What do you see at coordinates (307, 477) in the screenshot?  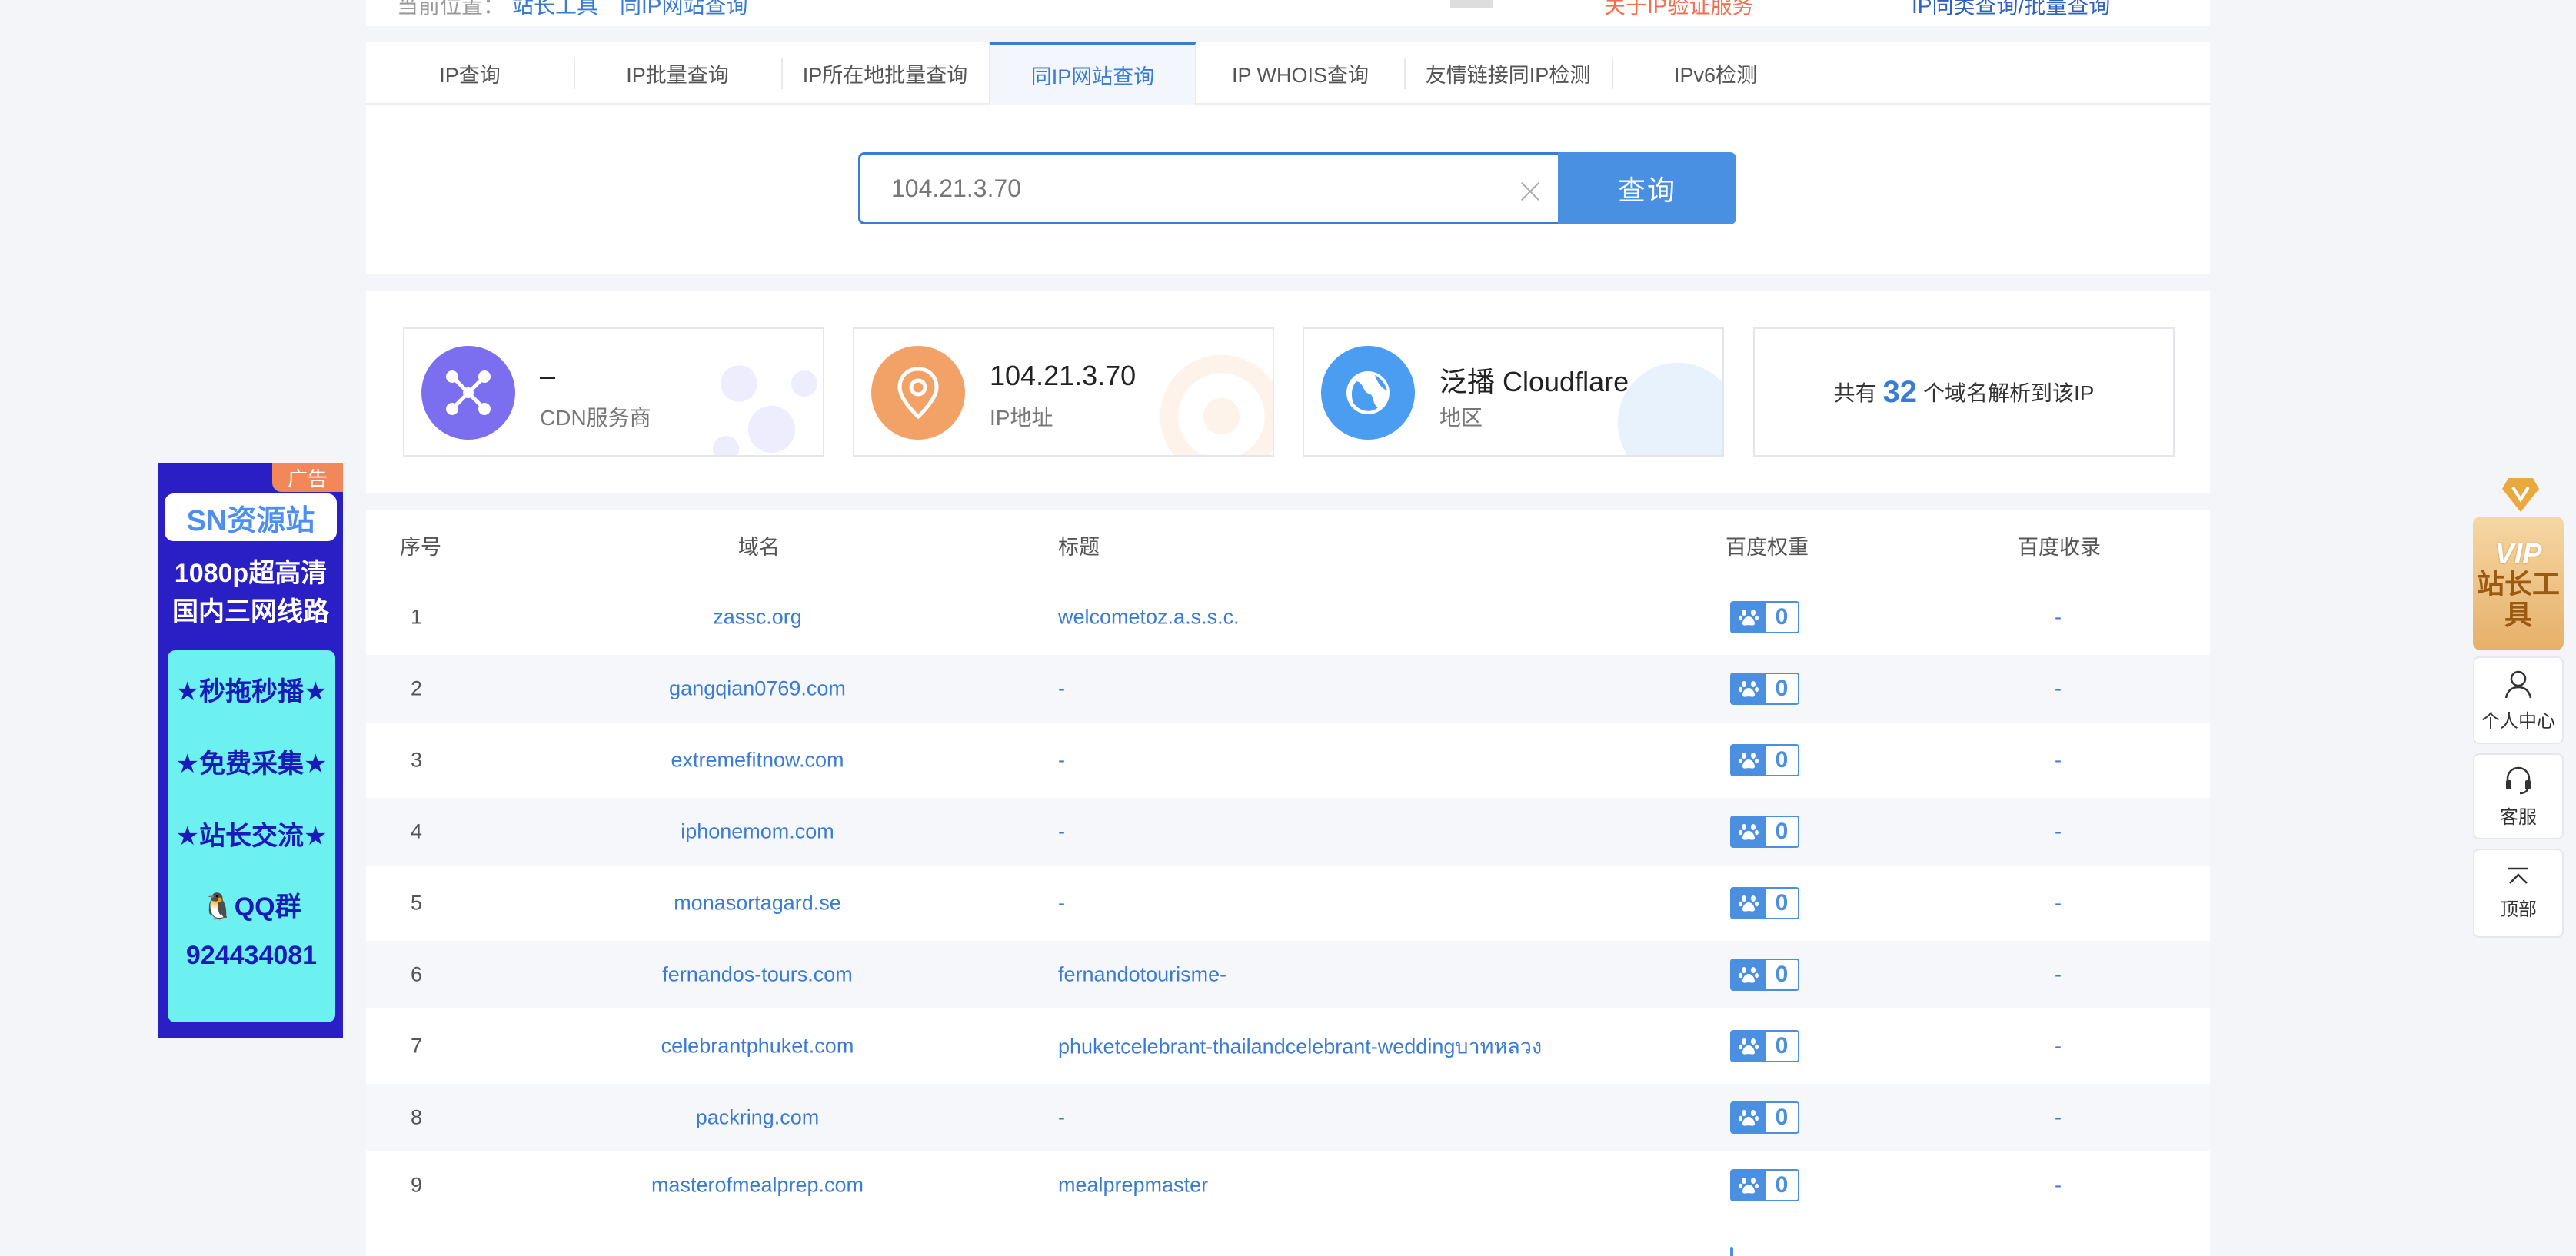 I see `ad-tag: 广告` at bounding box center [307, 477].